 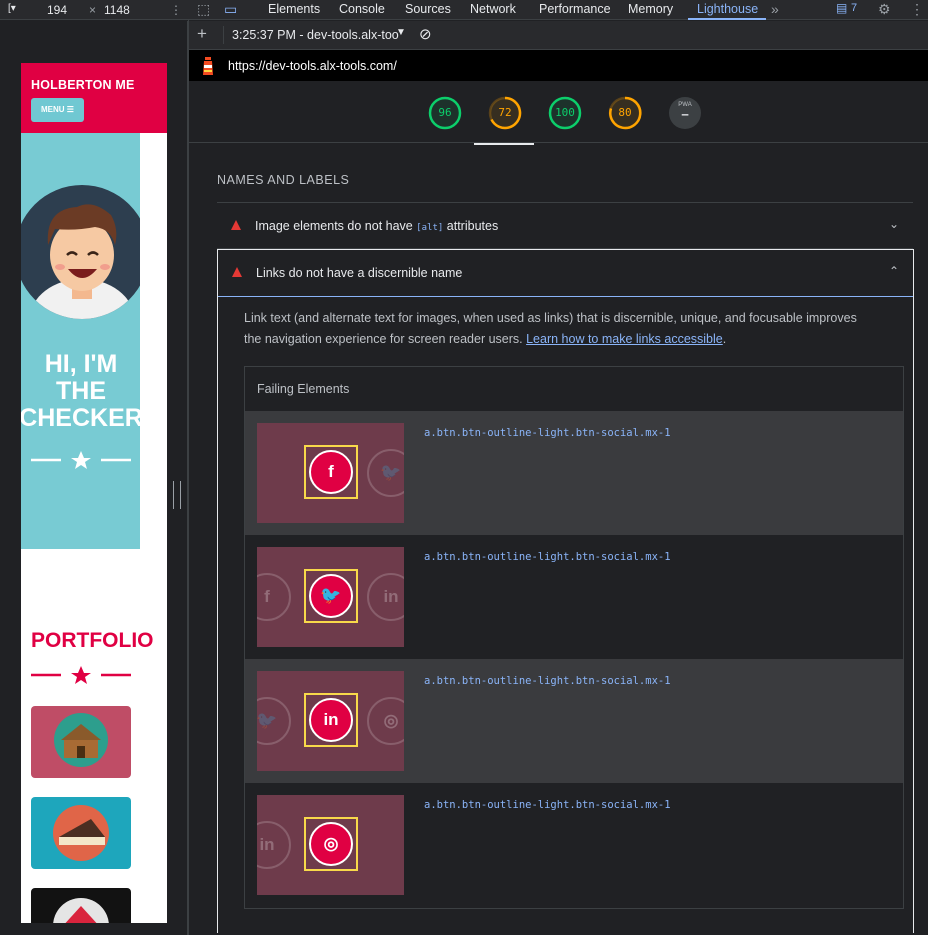 What do you see at coordinates (917, 9) in the screenshot?
I see `devtools-menu-icon: ⋮` at bounding box center [917, 9].